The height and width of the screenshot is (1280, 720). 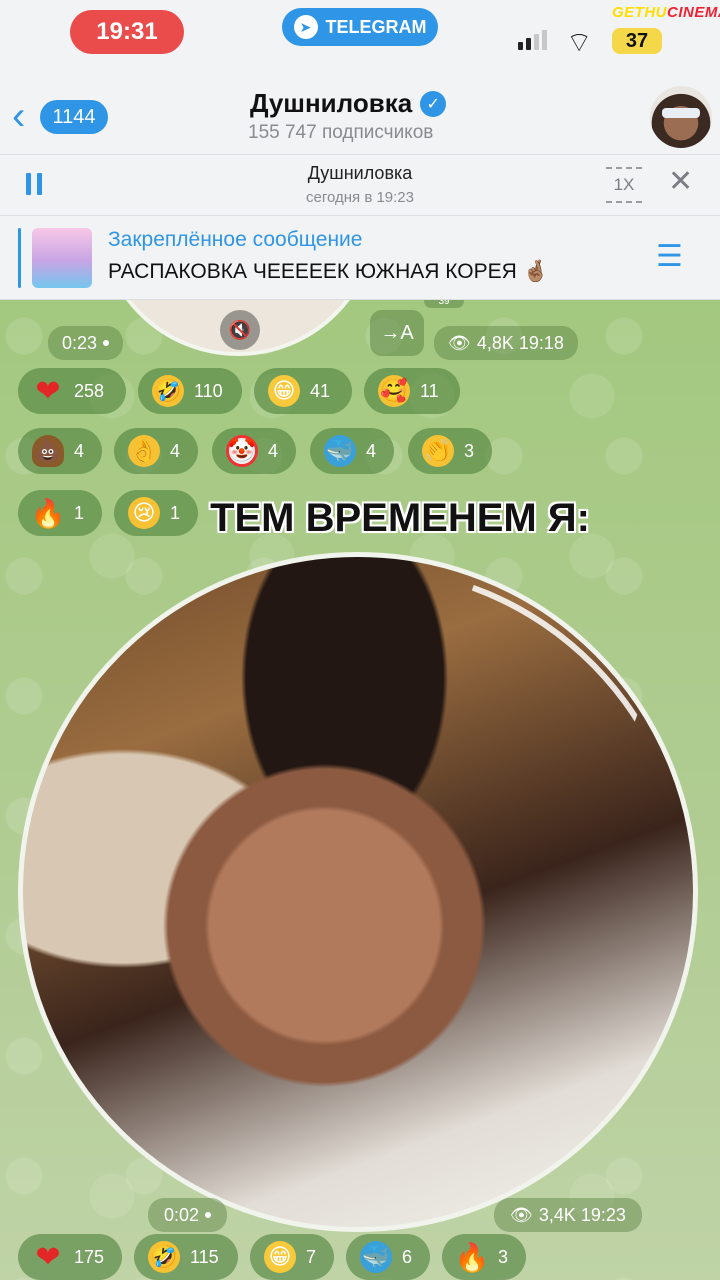 I want to click on reaction-whale: 🐳 4, so click(x=352, y=451).